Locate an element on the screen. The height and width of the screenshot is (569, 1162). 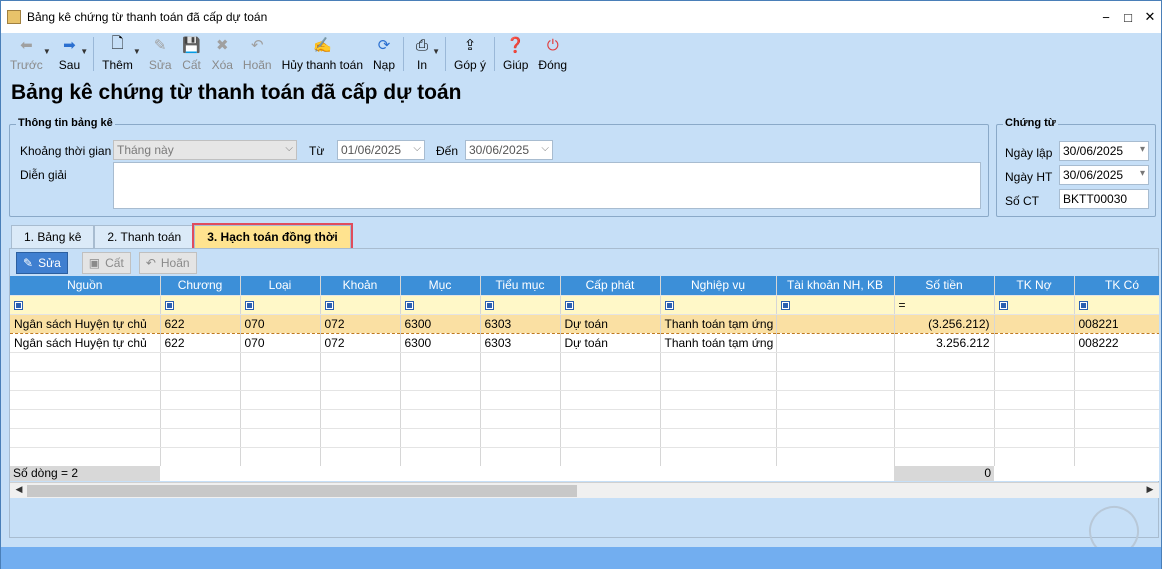
maximize-button: □ is located at coordinates (1128, 17).